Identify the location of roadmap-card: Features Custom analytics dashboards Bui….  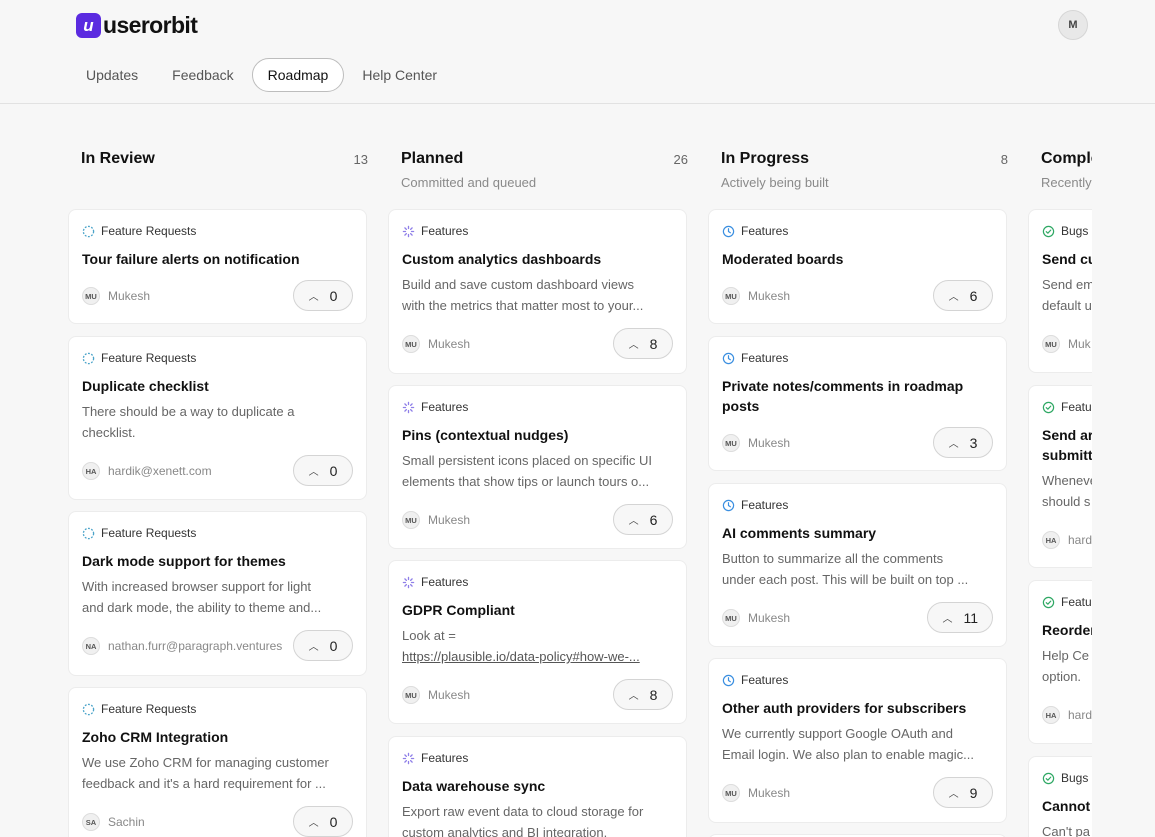
(537, 291).